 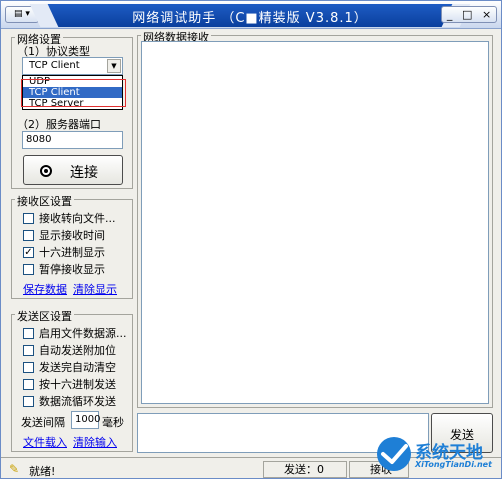 What do you see at coordinates (44, 201) in the screenshot?
I see `receive-settings-label: 接收区设置` at bounding box center [44, 201].